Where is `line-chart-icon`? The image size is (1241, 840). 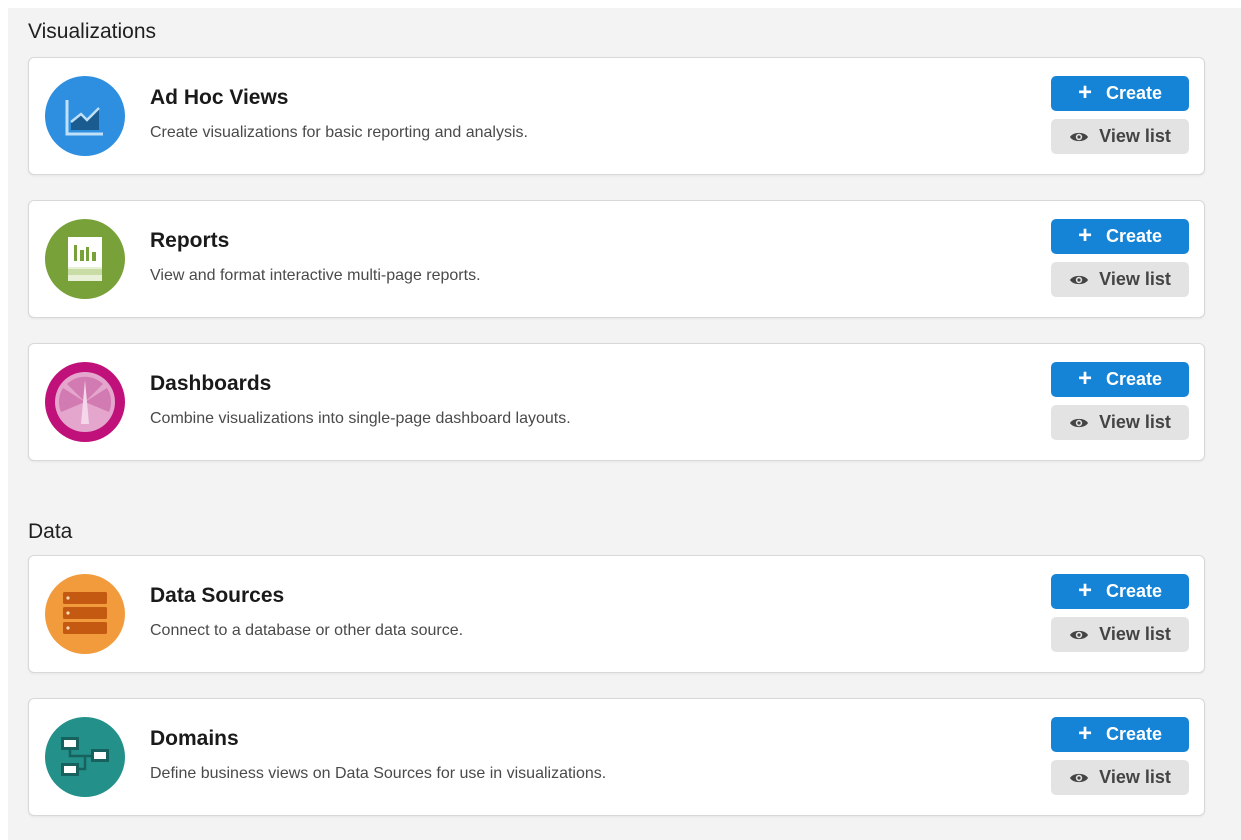
line-chart-icon is located at coordinates (85, 116).